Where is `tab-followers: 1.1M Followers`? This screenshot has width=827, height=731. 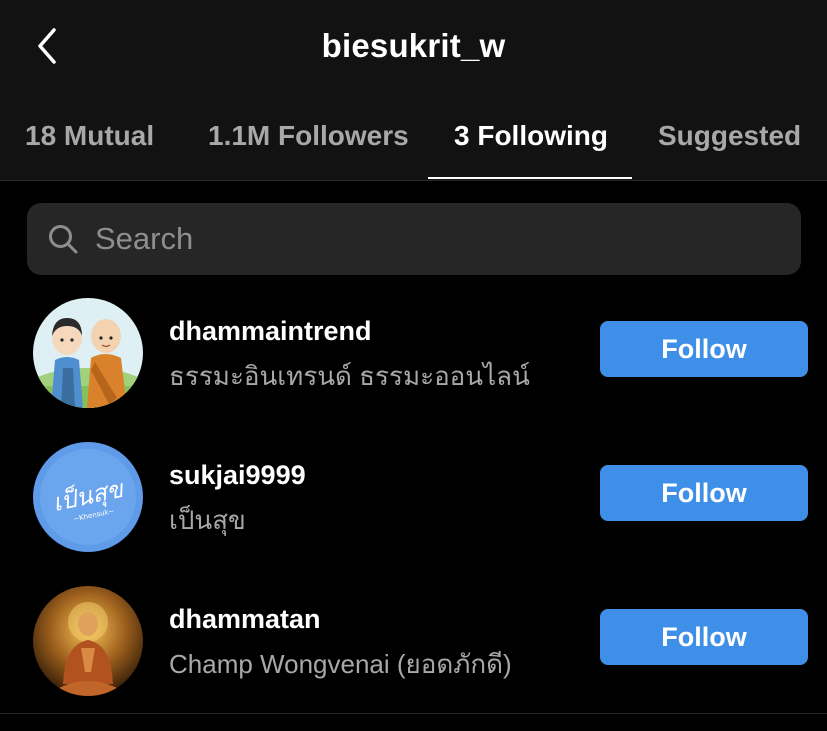
tab-followers: 1.1M Followers is located at coordinates (308, 136).